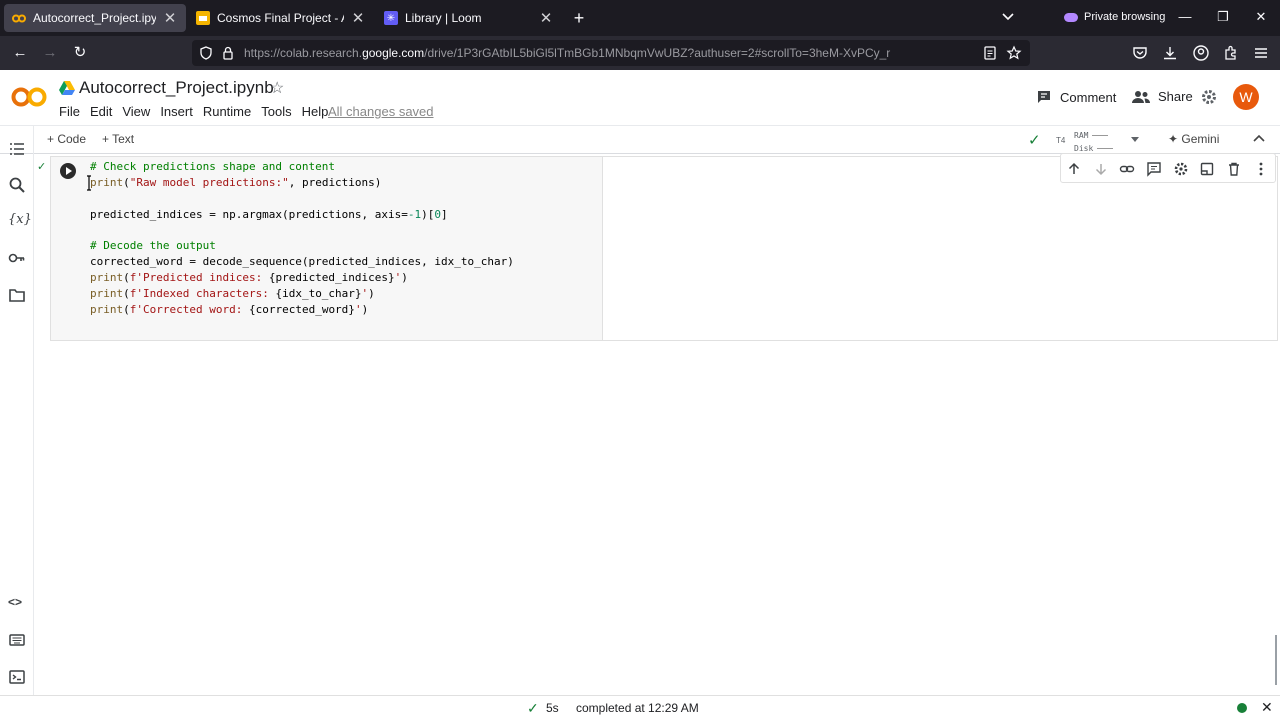  Describe the element at coordinates (1261, 169) in the screenshot. I see `more-actions-icon` at that location.